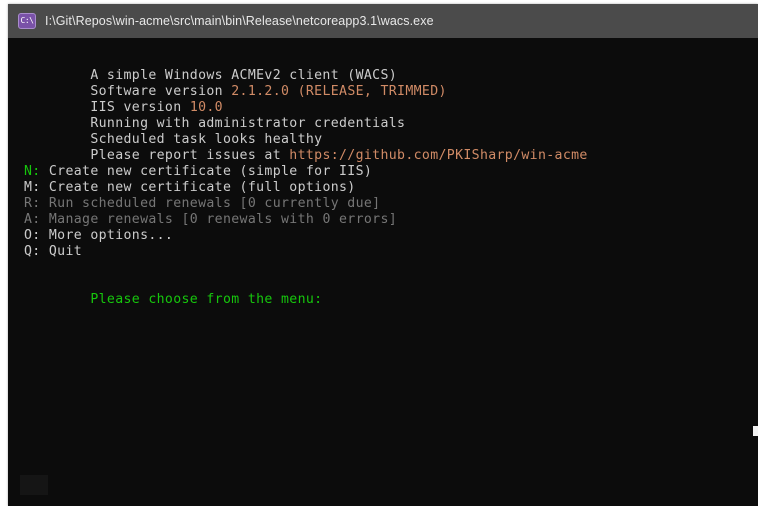  What do you see at coordinates (391, 188) in the screenshot?
I see `menu-item: M: Create new certificate (full options)` at bounding box center [391, 188].